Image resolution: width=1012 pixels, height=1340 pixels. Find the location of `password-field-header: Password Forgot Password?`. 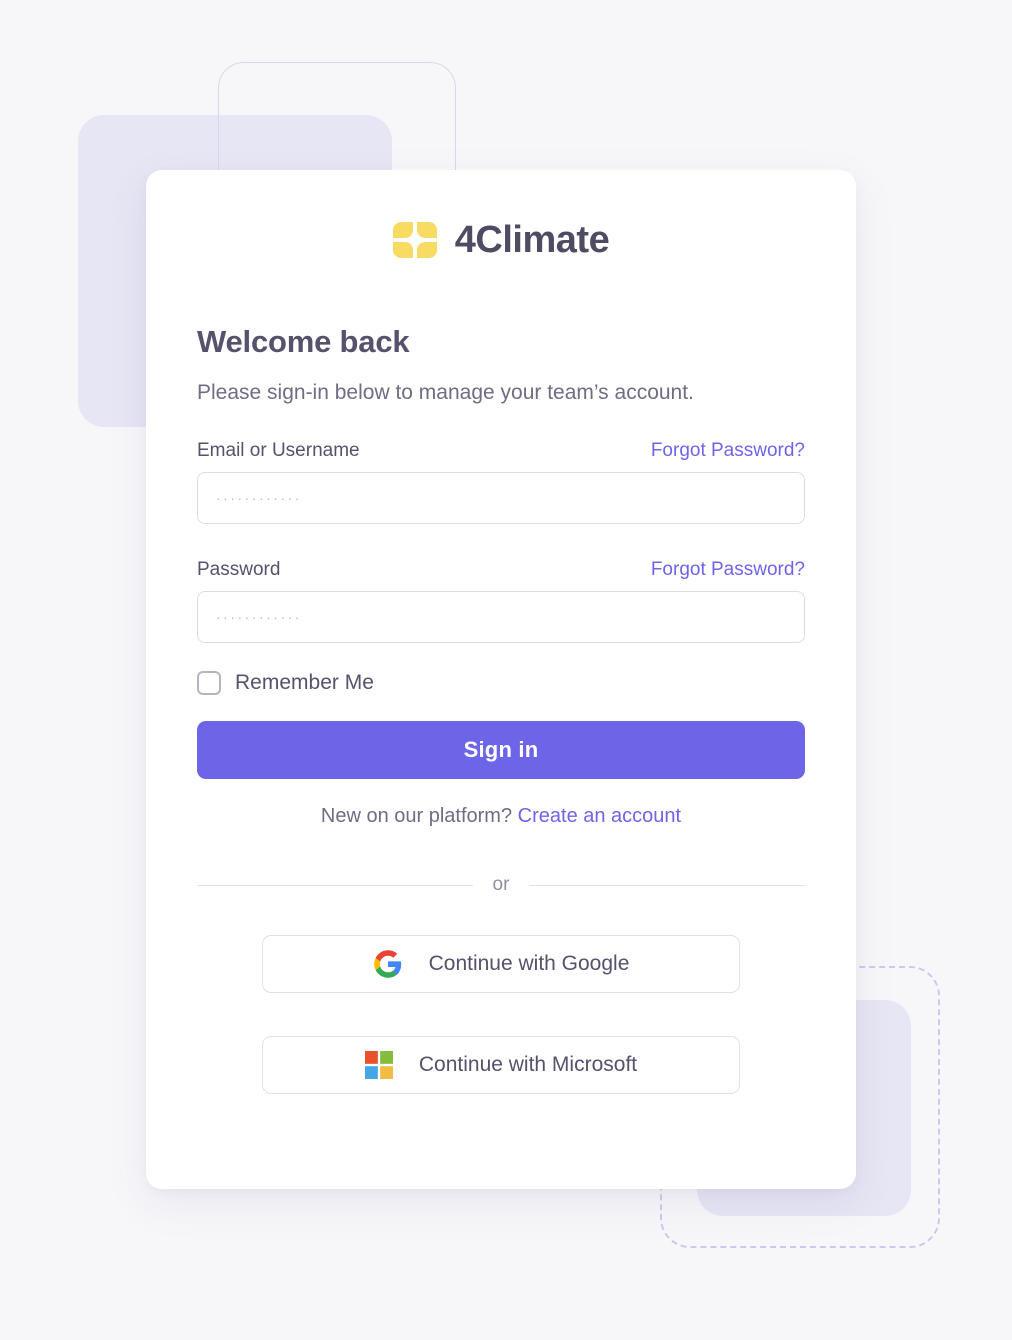

password-field-header: Password Forgot Password? is located at coordinates (501, 575).